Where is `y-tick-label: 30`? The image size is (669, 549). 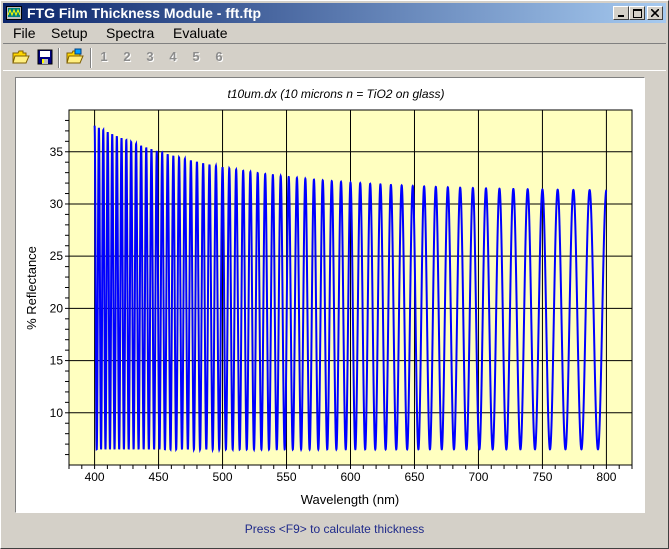
y-tick-label: 30 is located at coordinates (57, 204).